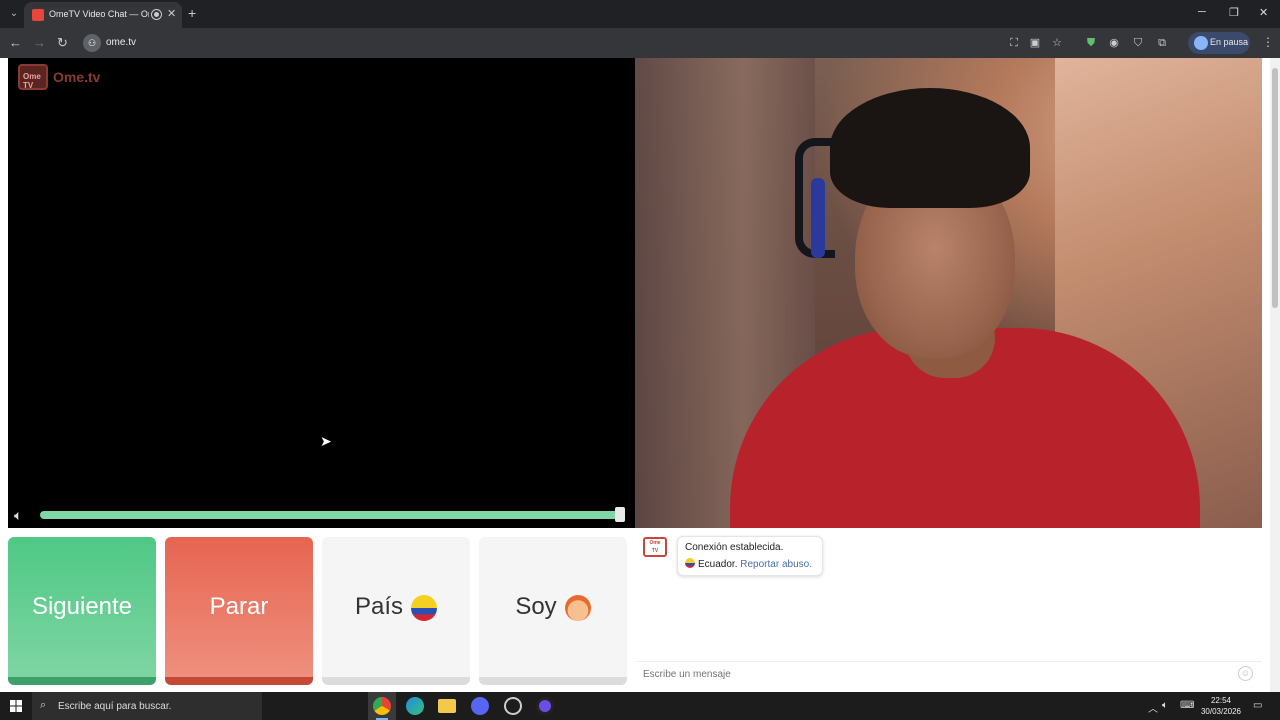  I want to click on notification-icon: ▭, so click(1257, 705).